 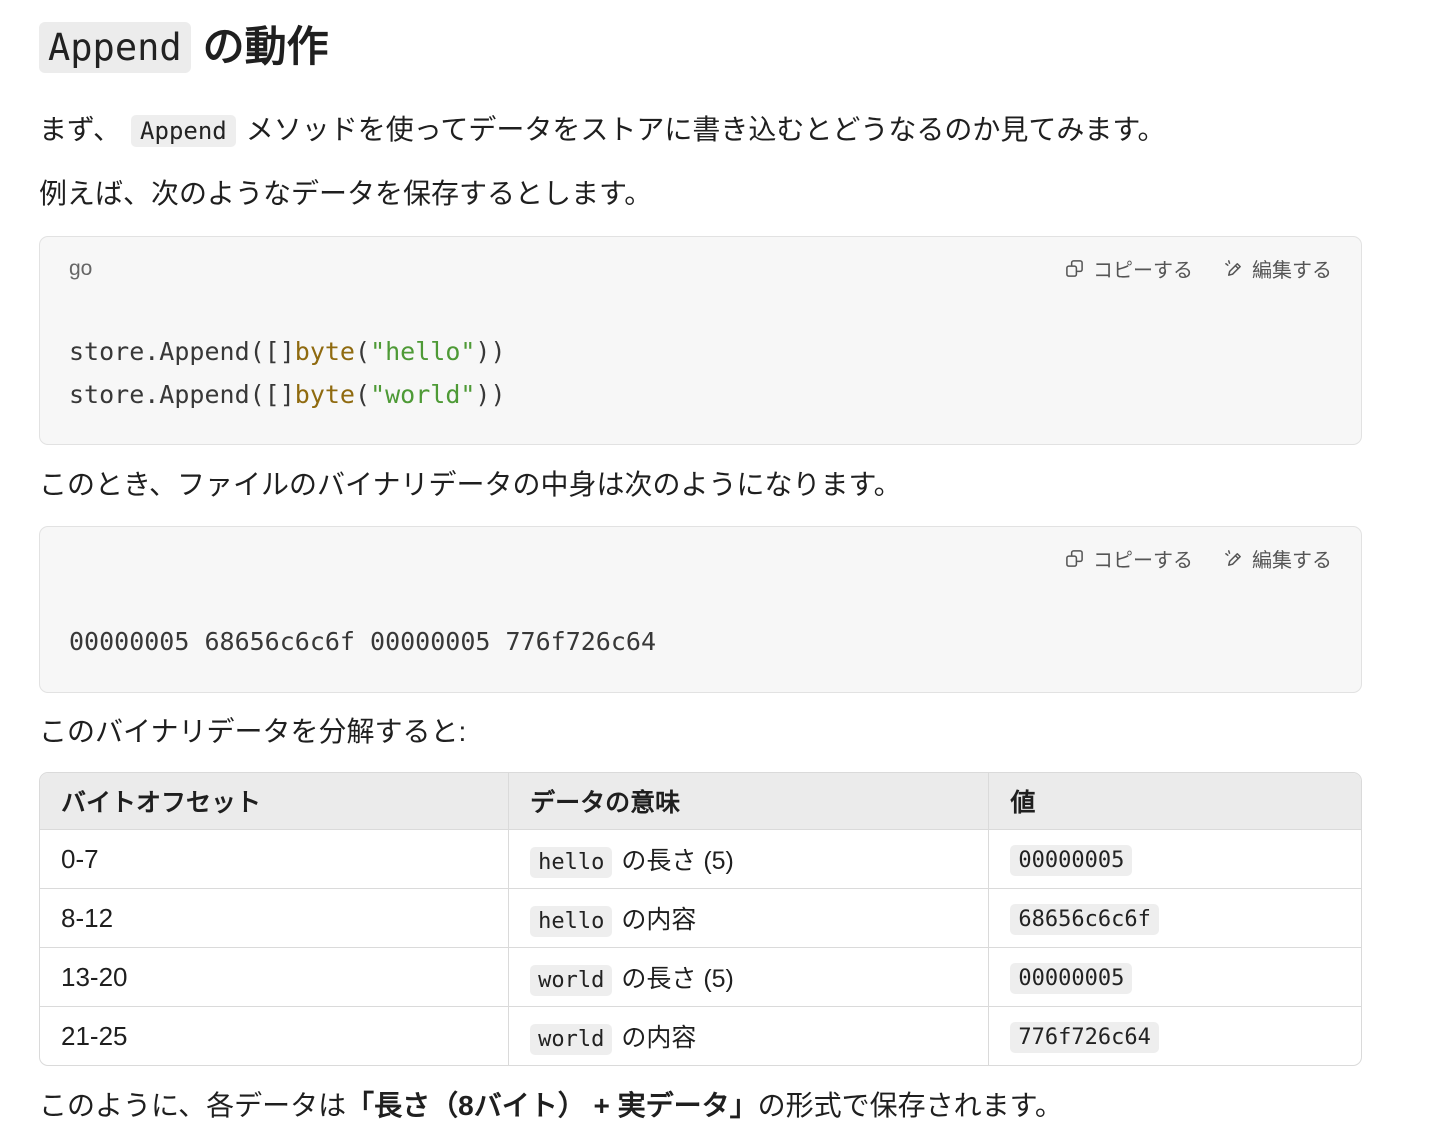 I want to click on intro-after: メソッドを使ってデータをストアに書き込むとどうなるのか見てみます。, so click(x=705, y=129).